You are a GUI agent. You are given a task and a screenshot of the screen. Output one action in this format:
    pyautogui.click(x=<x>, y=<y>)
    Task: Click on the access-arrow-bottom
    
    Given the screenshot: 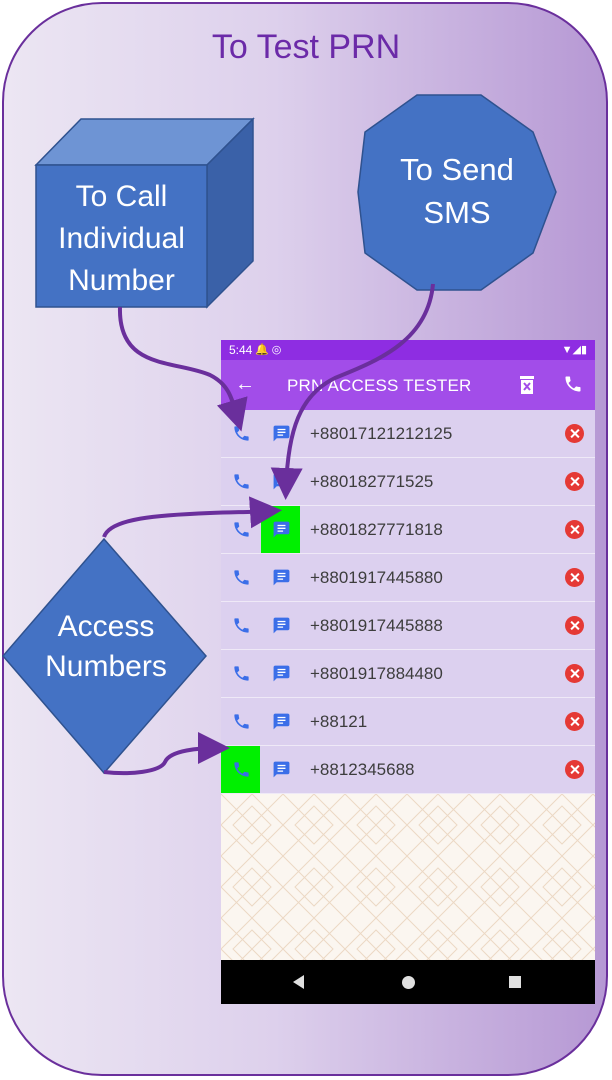 What is the action you would take?
    pyautogui.click(x=166, y=754)
    